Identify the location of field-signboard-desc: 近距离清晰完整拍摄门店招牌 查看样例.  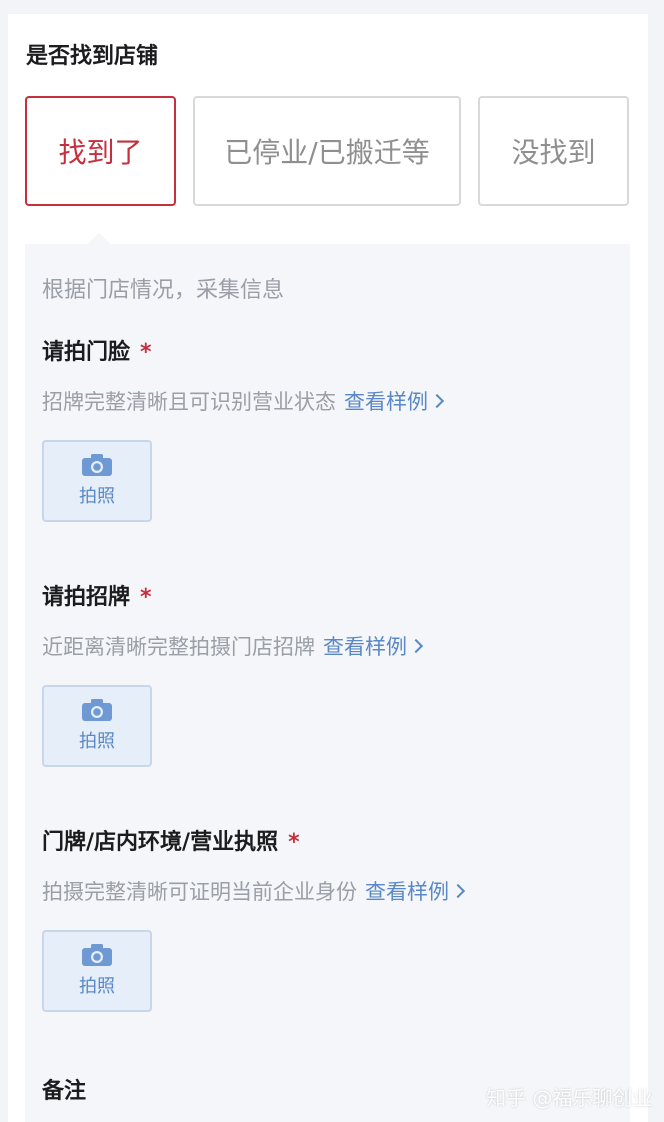
(233, 646).